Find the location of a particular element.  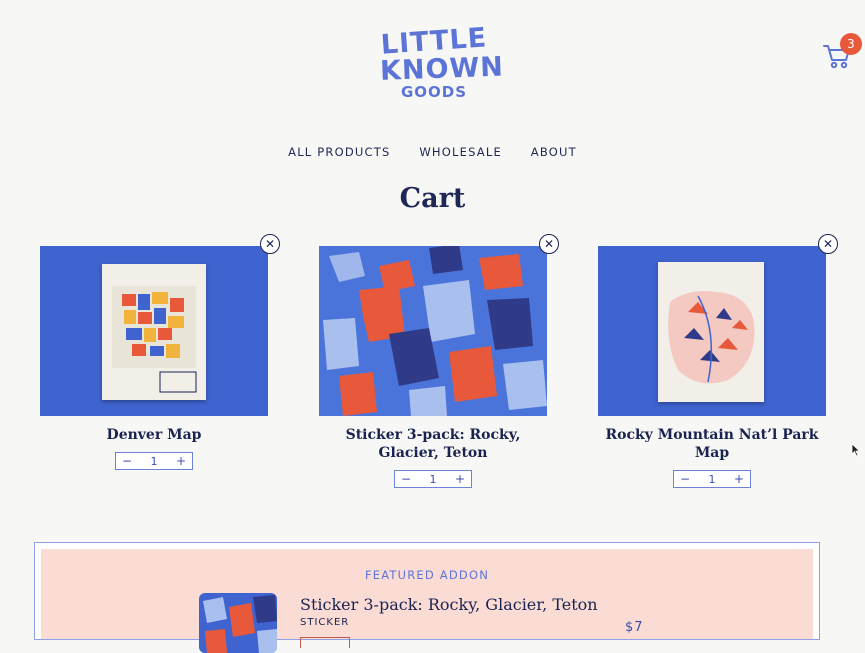

addon-sticker-image is located at coordinates (240, 624).